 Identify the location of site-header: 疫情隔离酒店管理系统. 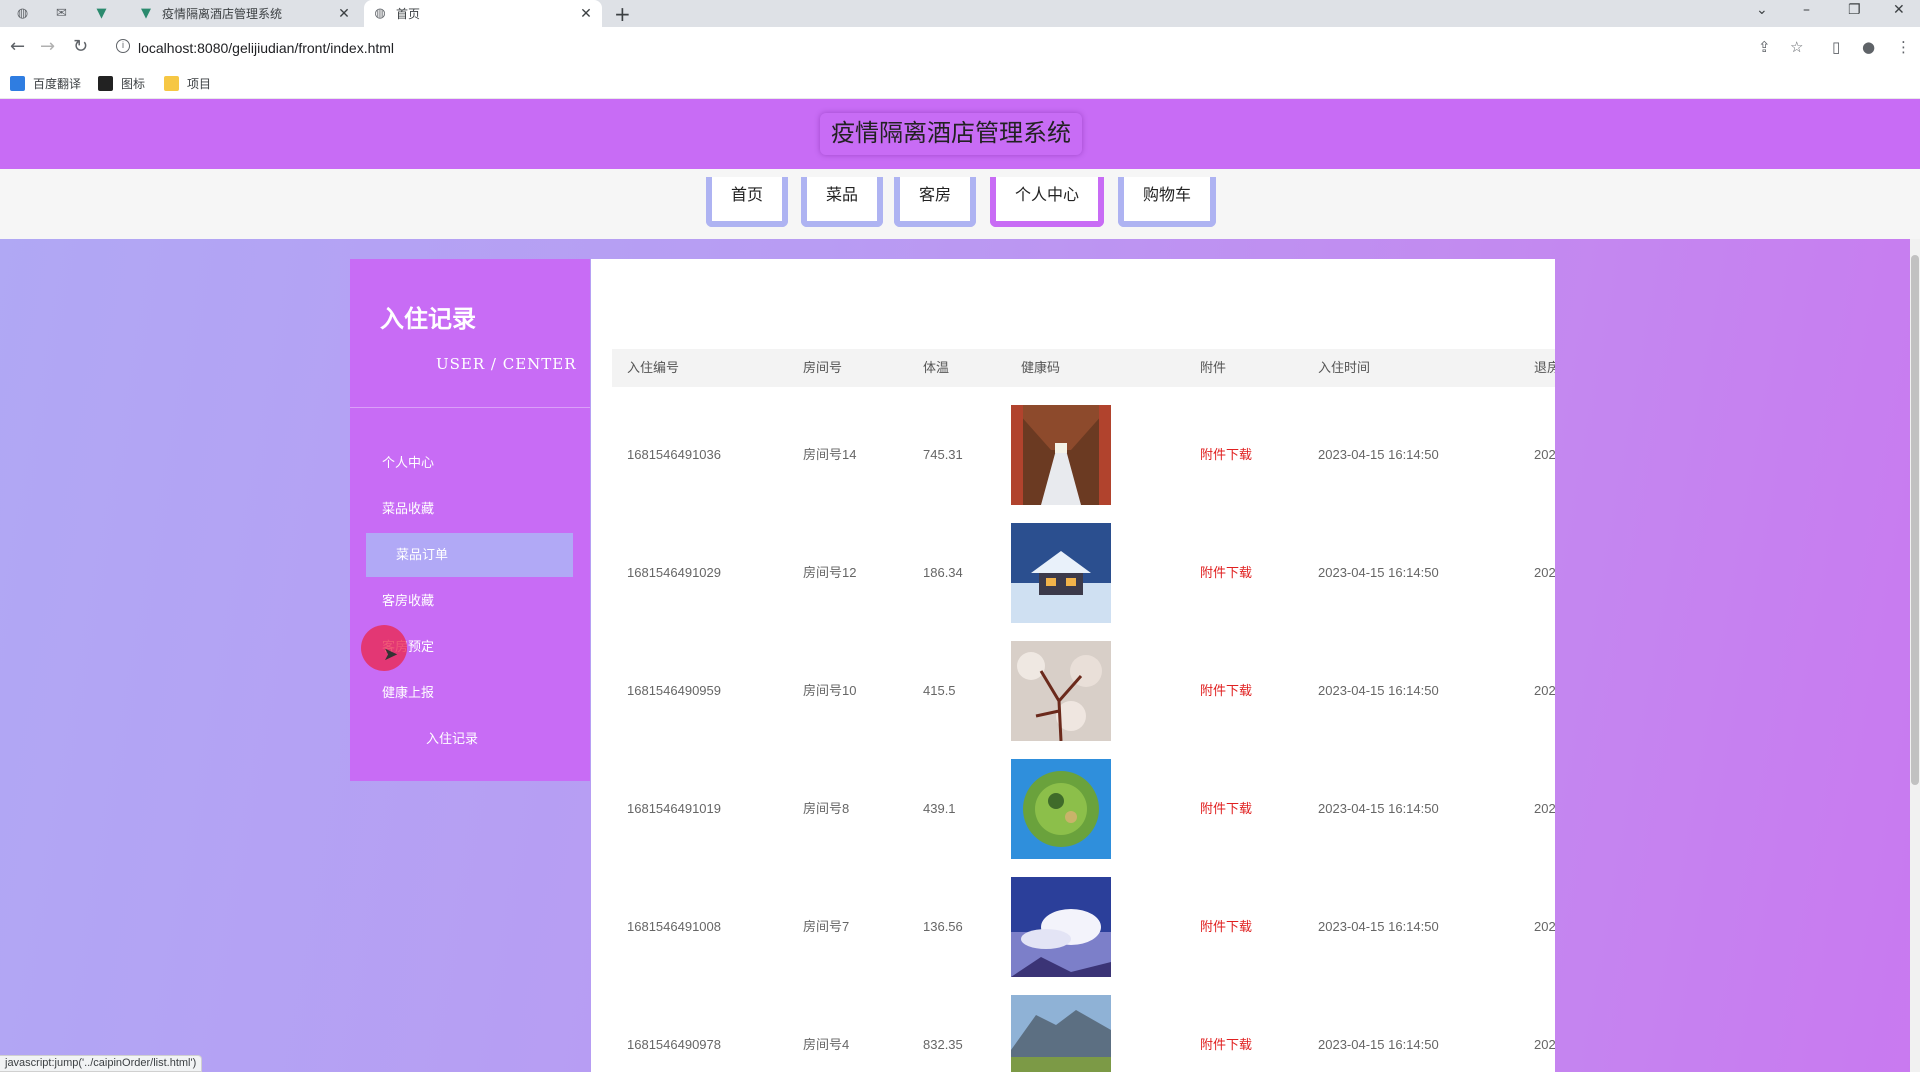
(960, 134).